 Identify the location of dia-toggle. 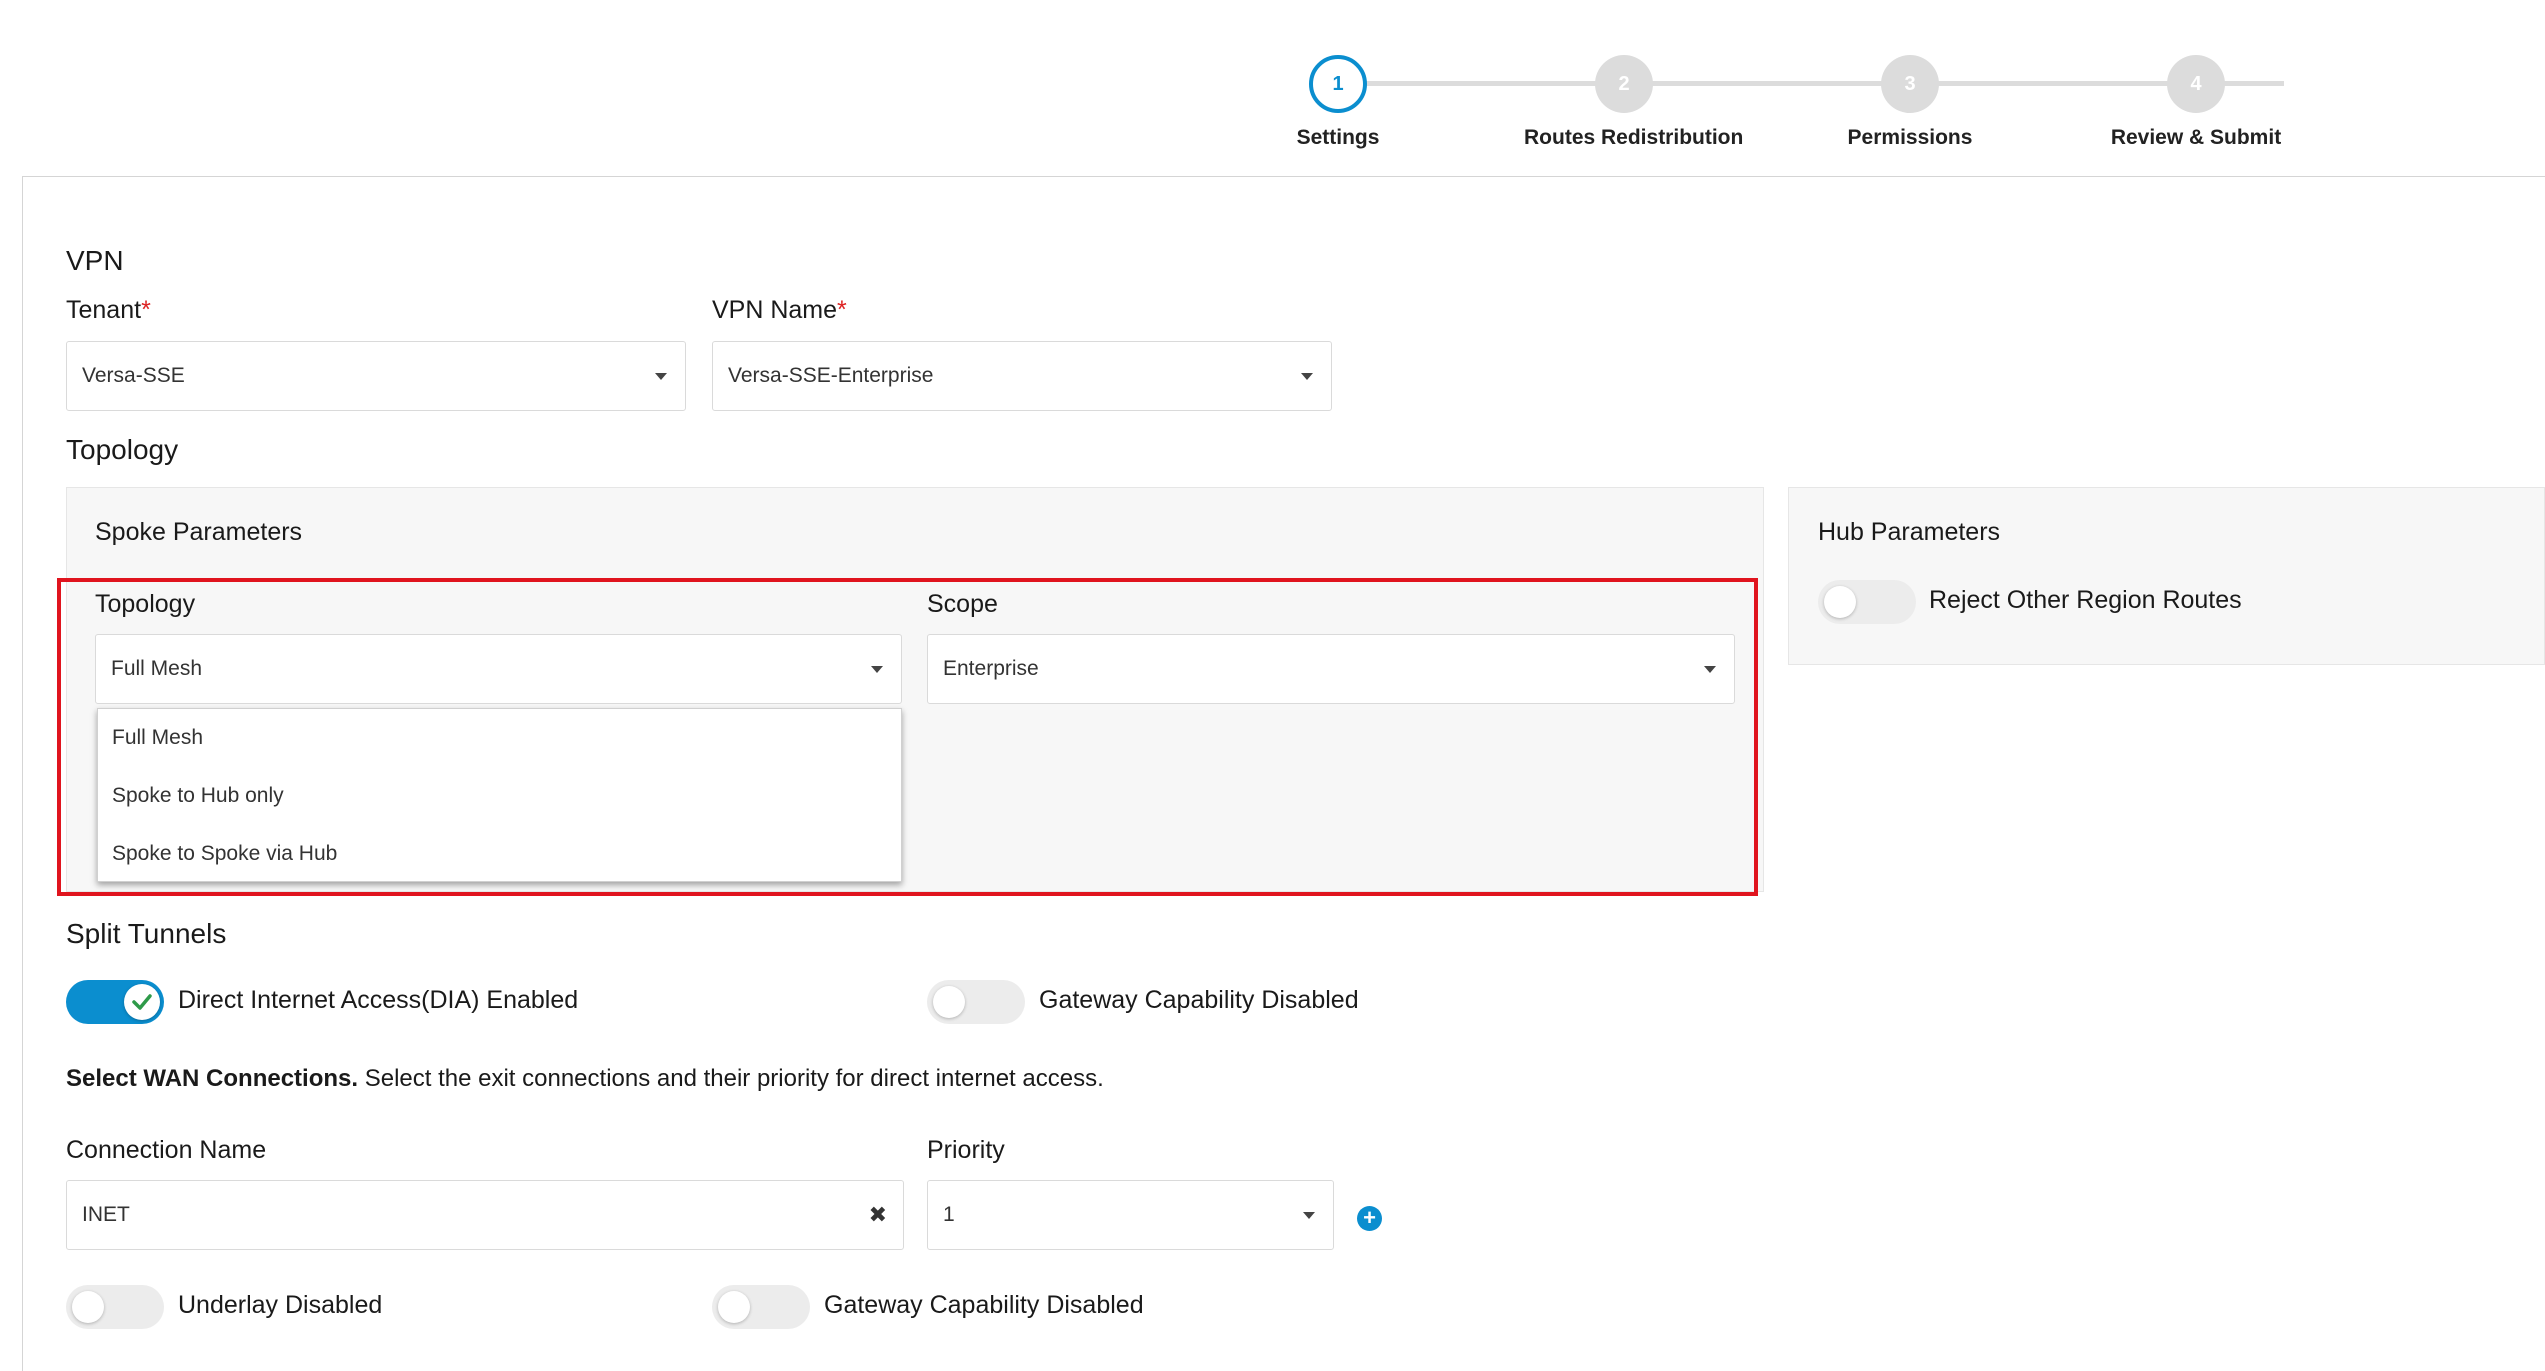
(115, 1002).